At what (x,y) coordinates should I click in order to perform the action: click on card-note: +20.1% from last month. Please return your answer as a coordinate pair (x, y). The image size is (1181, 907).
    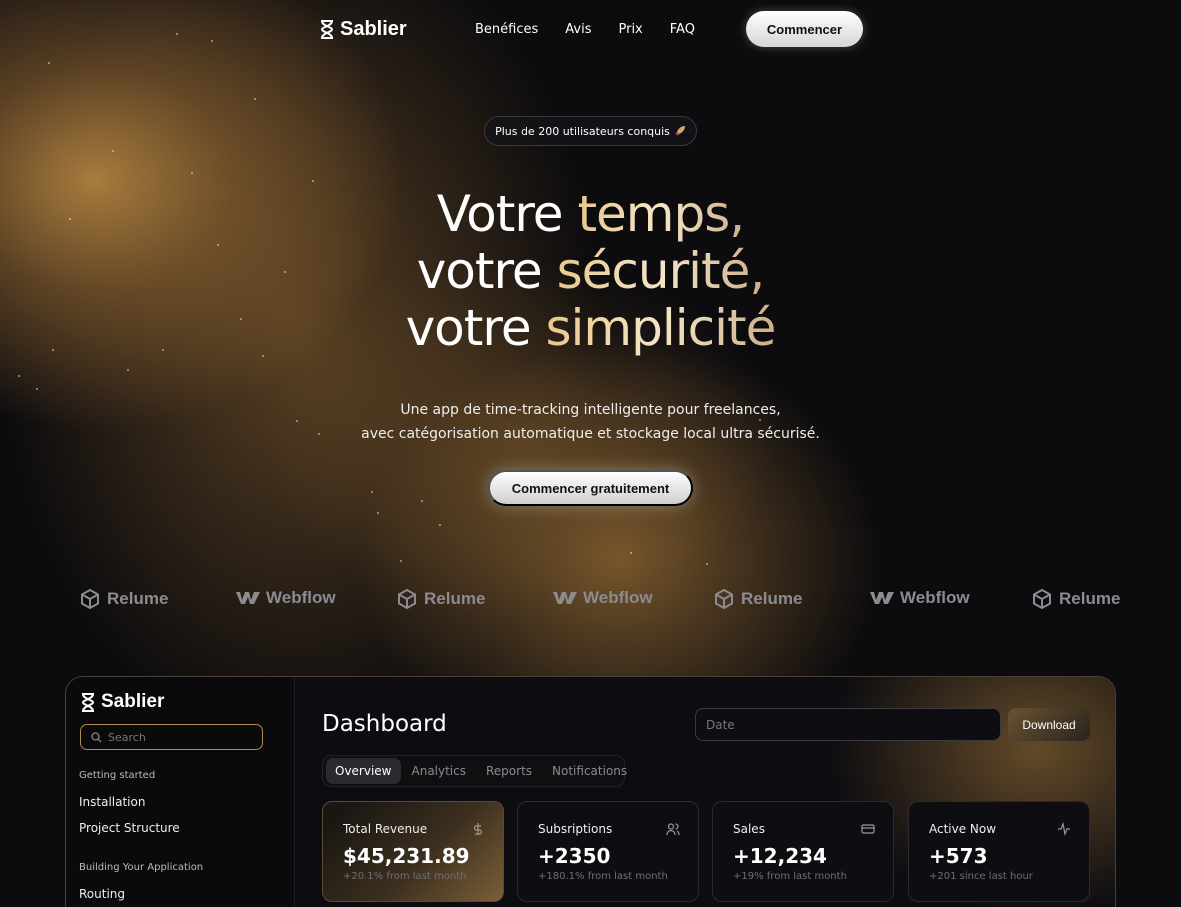
    Looking at the image, I should click on (405, 876).